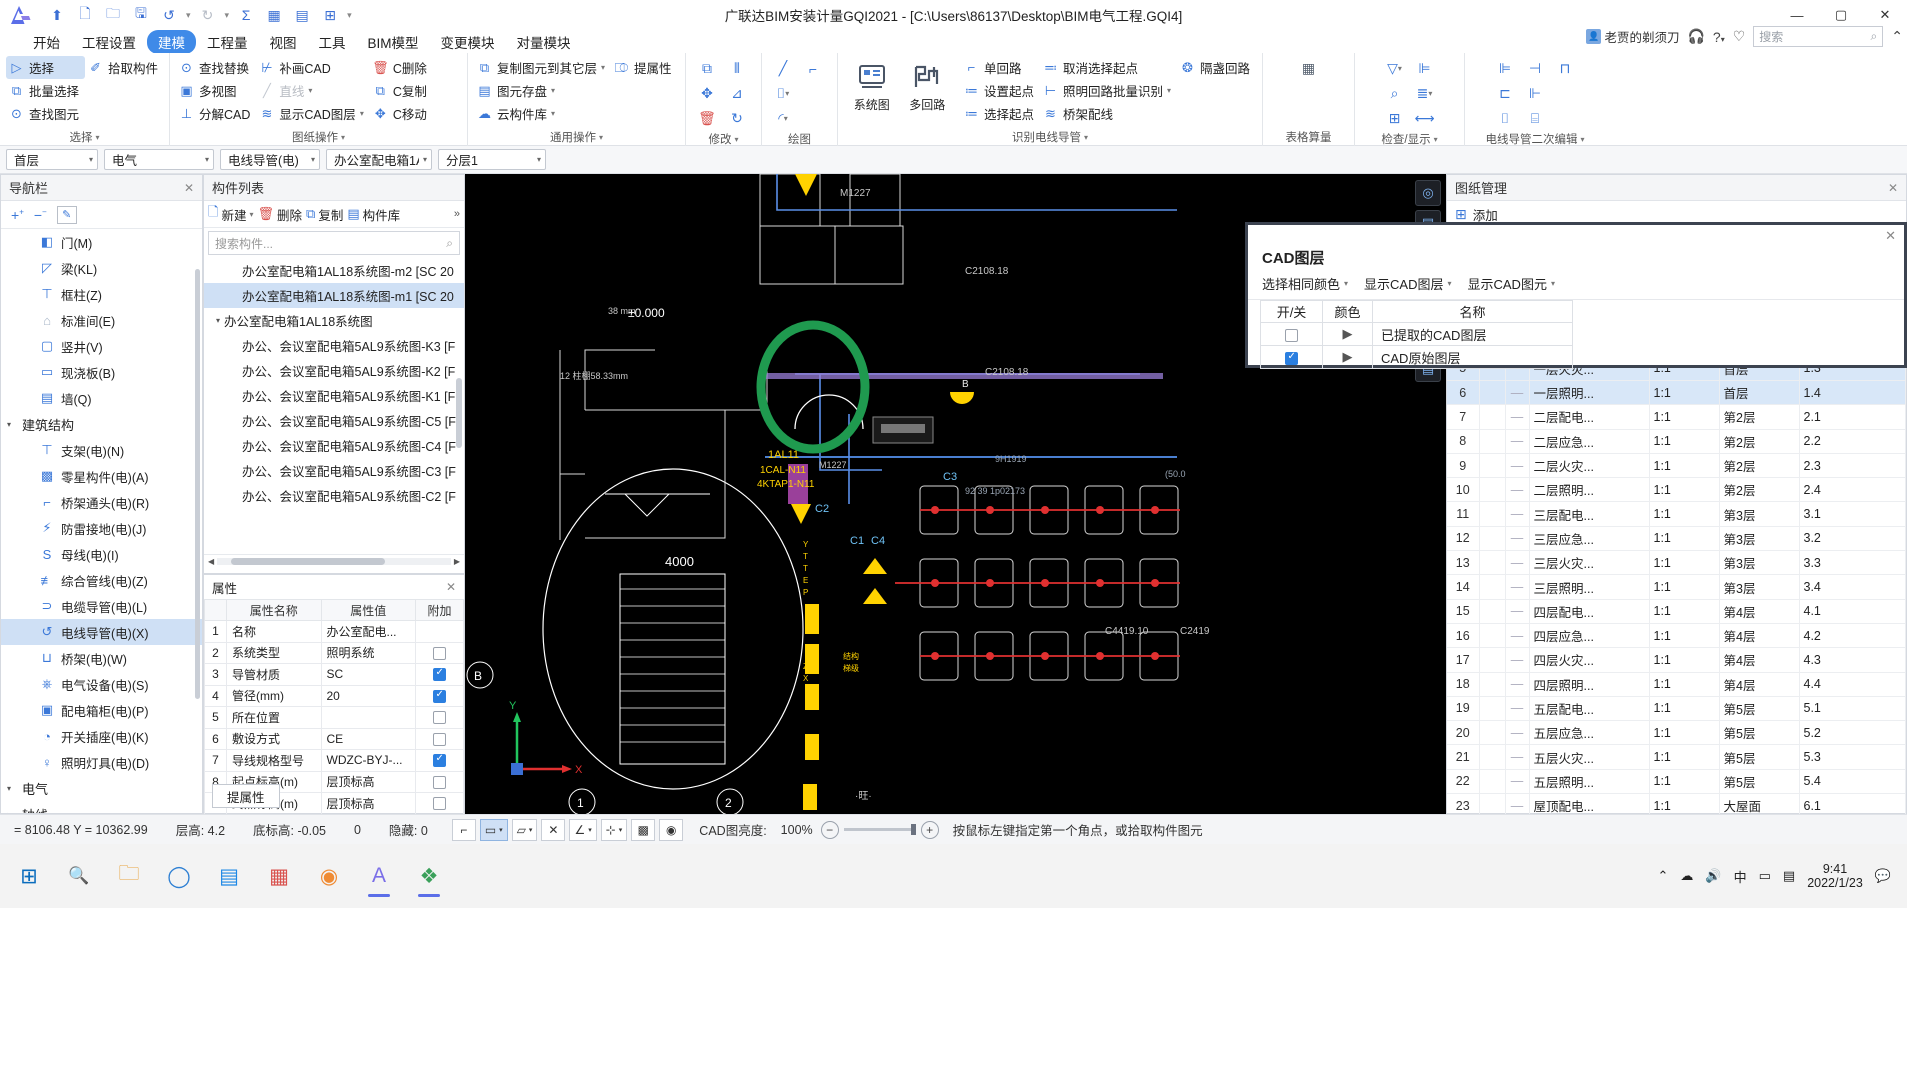 The width and height of the screenshot is (1907, 1080). I want to click on property-value, so click(368, 717).